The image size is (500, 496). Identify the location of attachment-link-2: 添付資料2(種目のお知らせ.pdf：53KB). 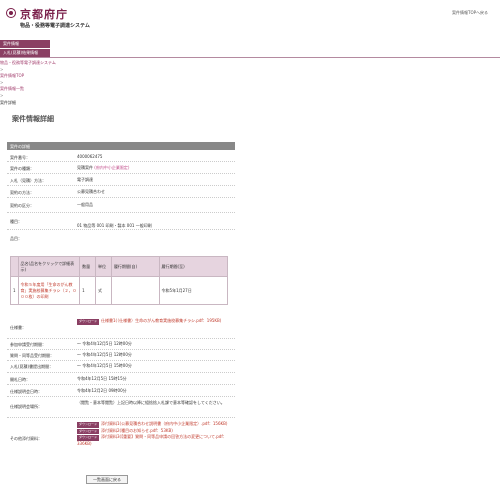
(137, 430).